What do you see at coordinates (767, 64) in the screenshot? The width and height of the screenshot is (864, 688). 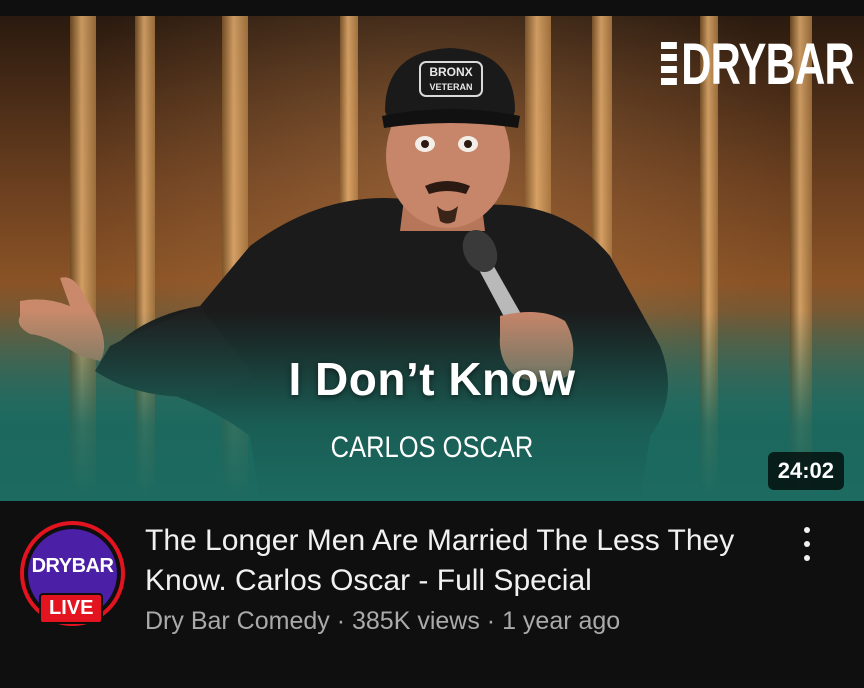 I see `drybar-logo-text: DRYBAR` at bounding box center [767, 64].